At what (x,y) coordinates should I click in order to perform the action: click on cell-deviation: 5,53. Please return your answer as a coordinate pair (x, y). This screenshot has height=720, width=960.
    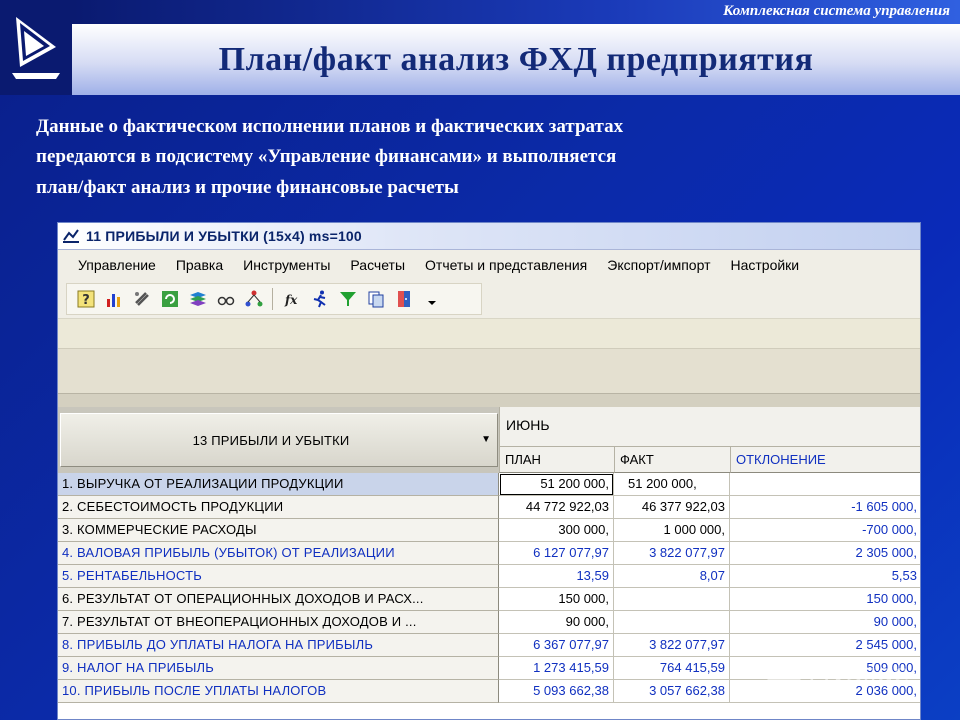
    Looking at the image, I should click on (825, 576).